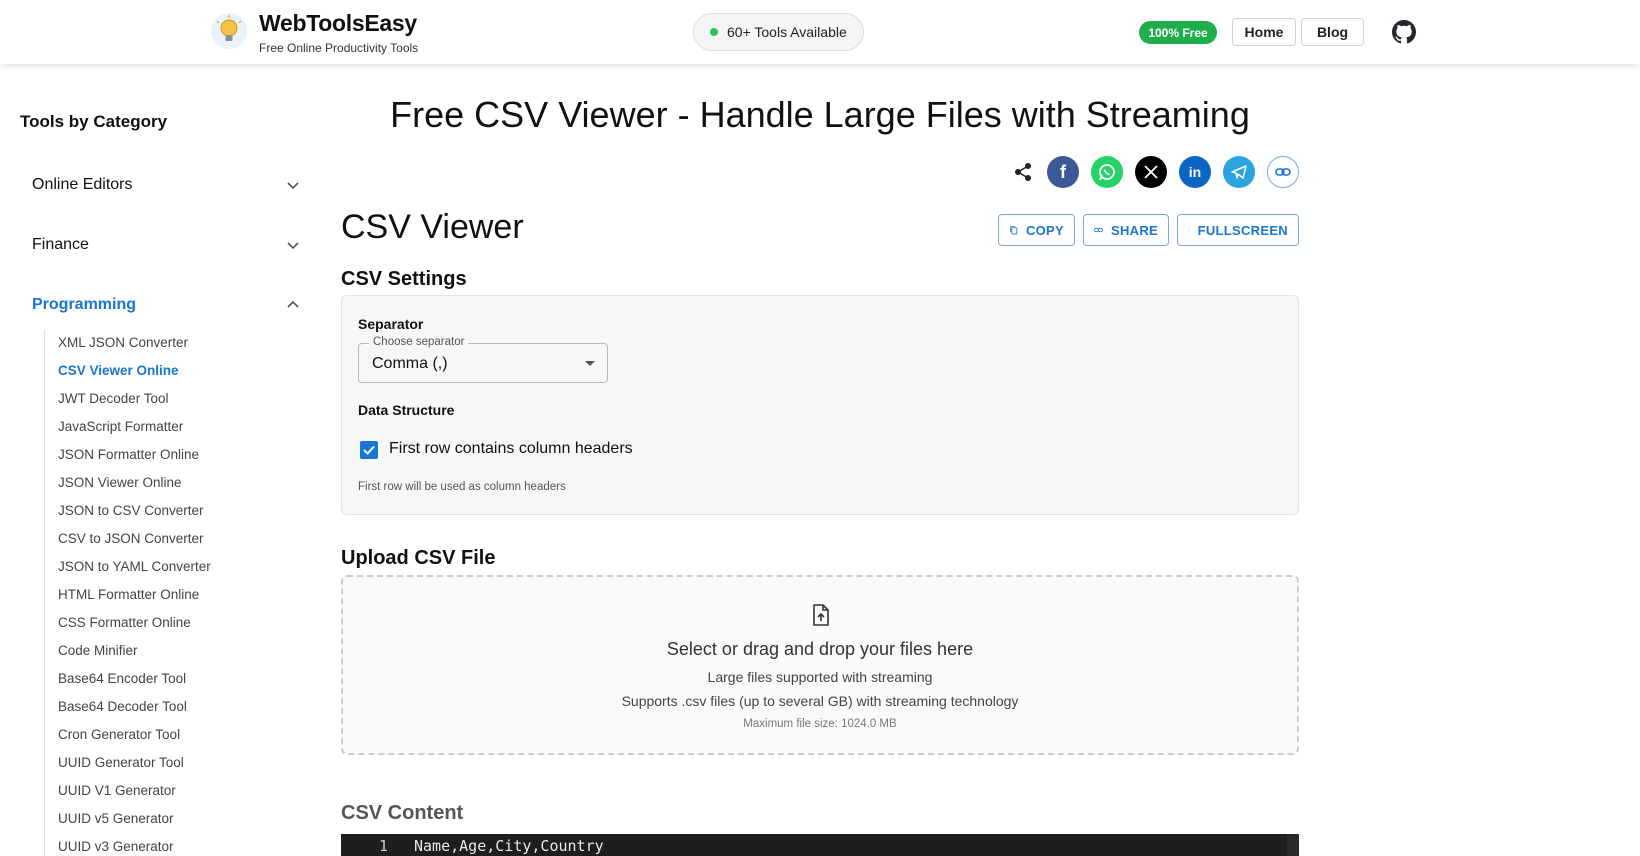  What do you see at coordinates (123, 343) in the screenshot?
I see `sidebar-item-xml-json-converter: XML JSON Converter` at bounding box center [123, 343].